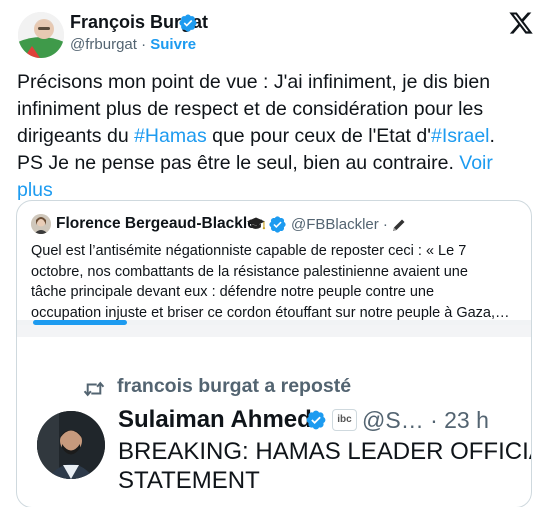 This screenshot has height=507, width=549. I want to click on follow-button: Suivre, so click(173, 44).